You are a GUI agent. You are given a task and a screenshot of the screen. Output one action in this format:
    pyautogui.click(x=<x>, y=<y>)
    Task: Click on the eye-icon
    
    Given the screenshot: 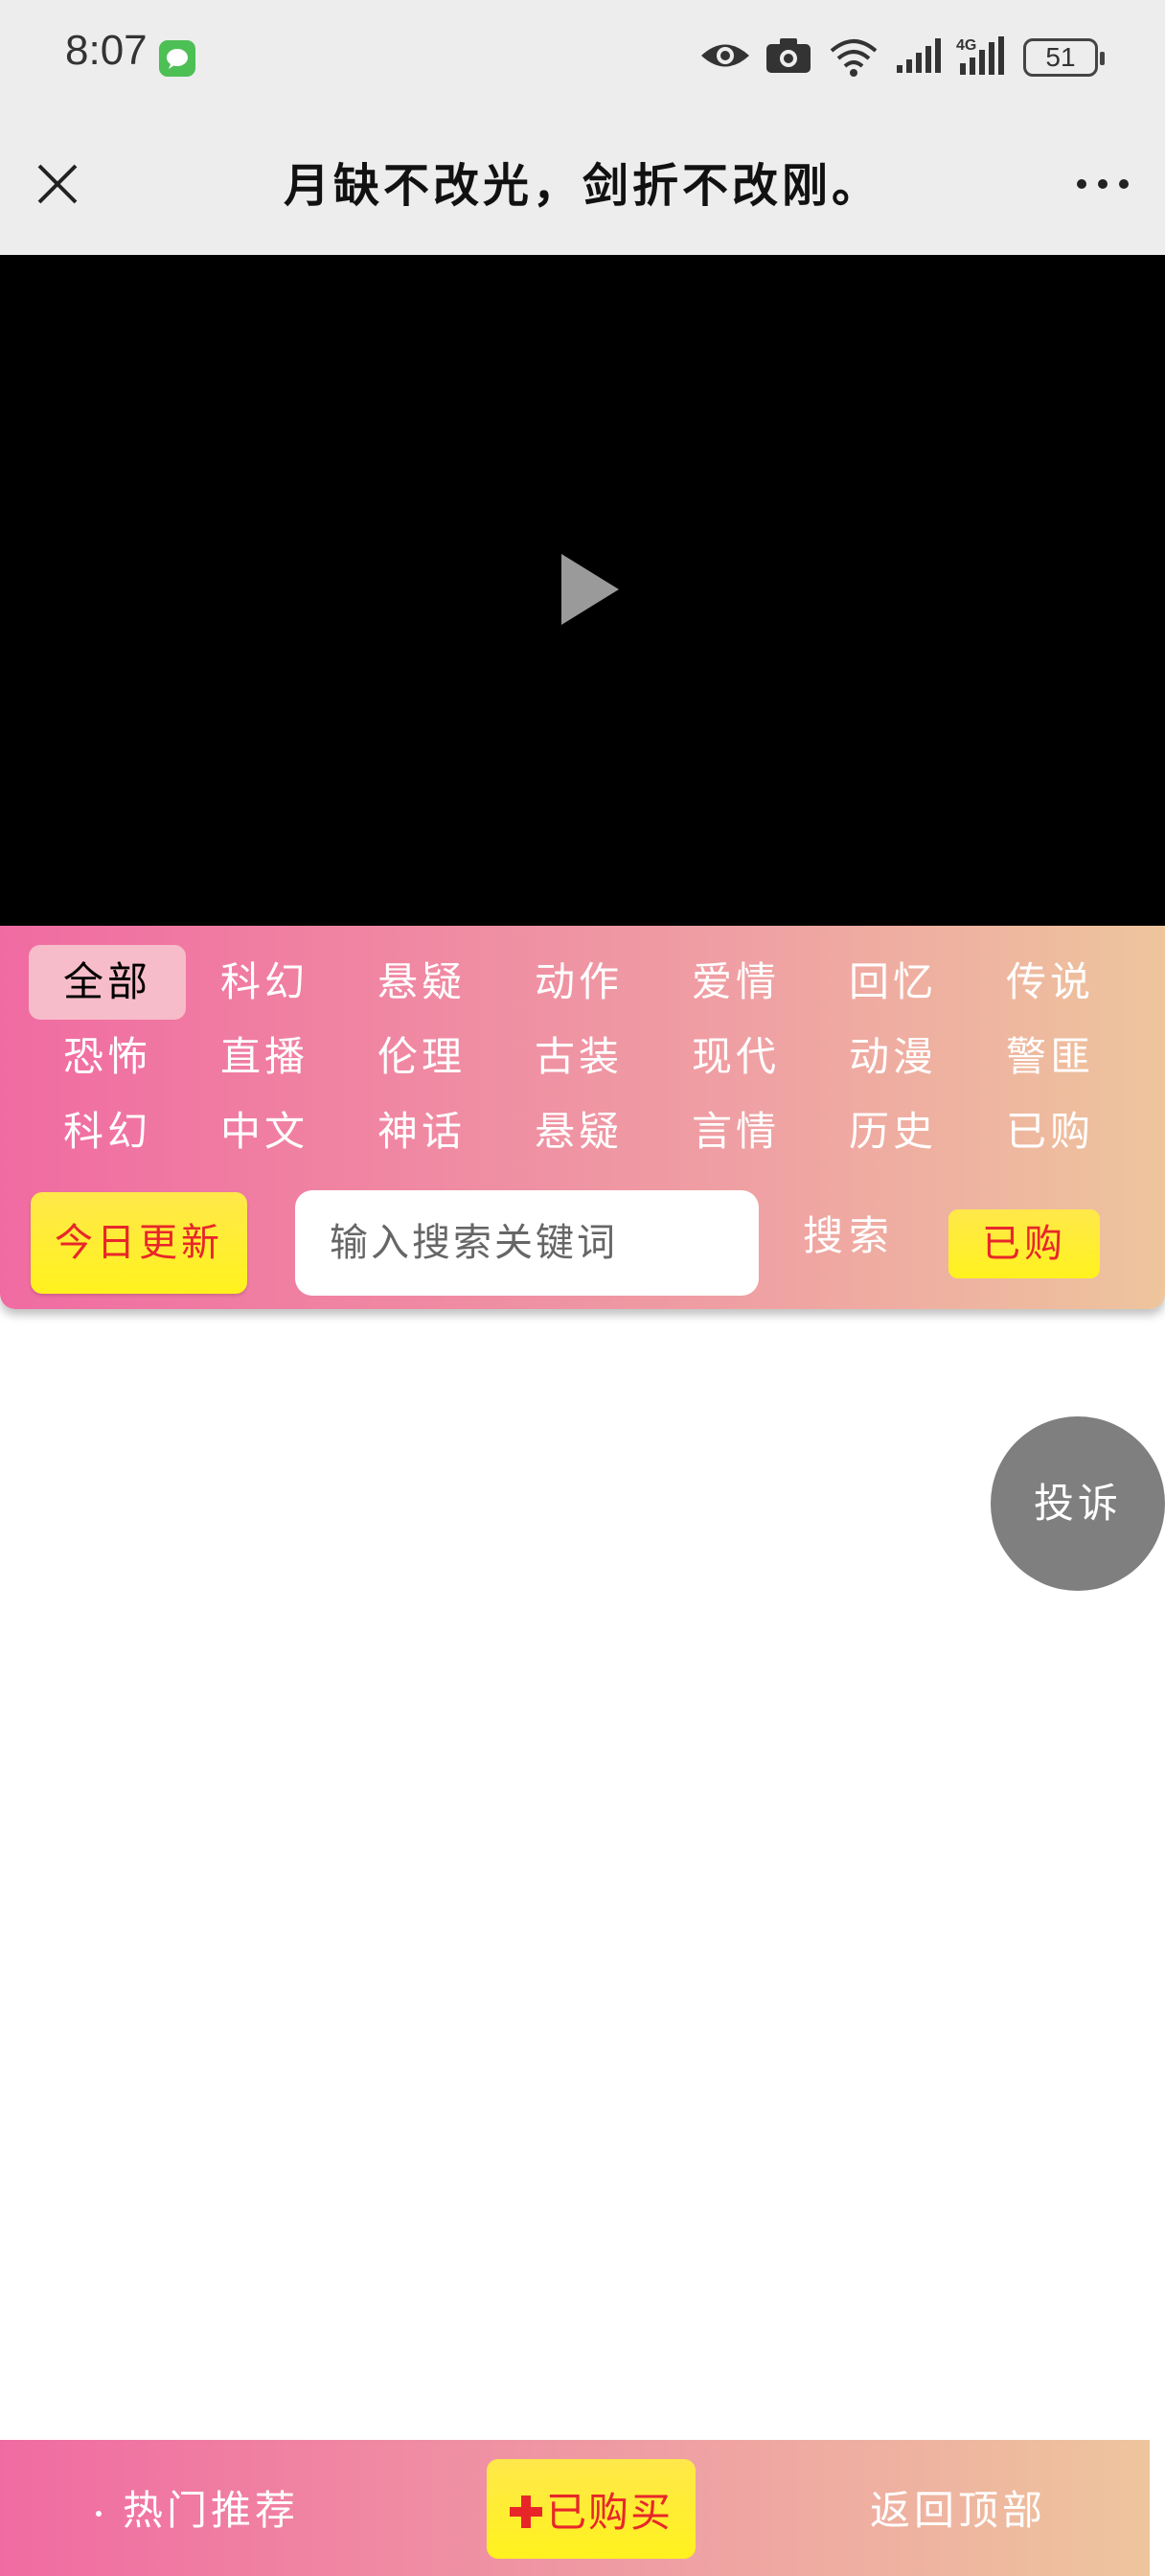 What is the action you would take?
    pyautogui.click(x=725, y=57)
    